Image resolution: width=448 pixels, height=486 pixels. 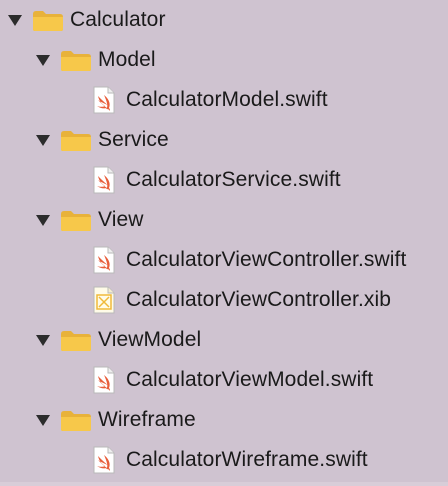 I want to click on tree-row-file: CalculatorViewController.swift, so click(x=224, y=260).